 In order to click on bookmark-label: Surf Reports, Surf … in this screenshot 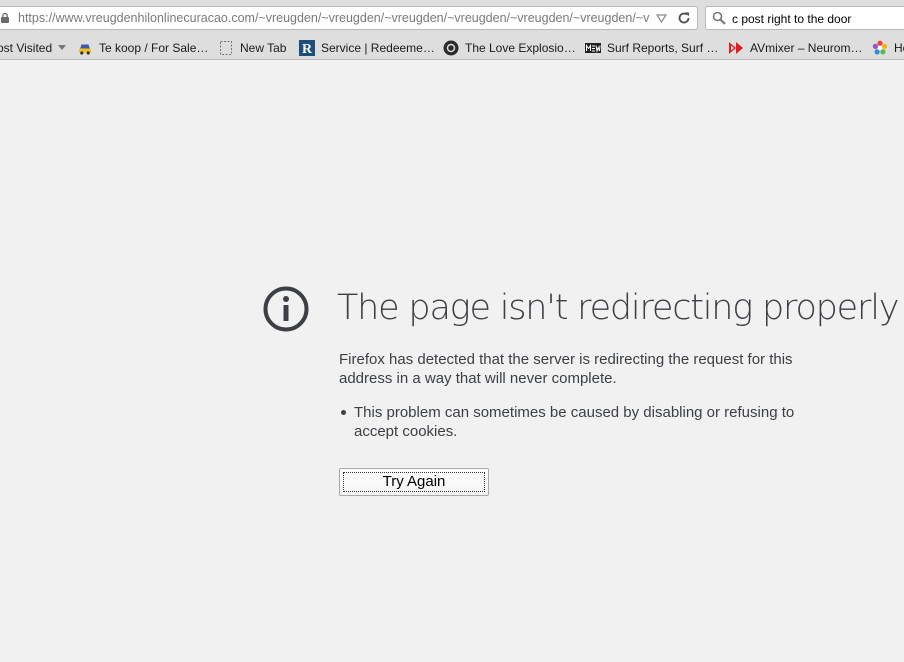, I will do `click(663, 48)`.